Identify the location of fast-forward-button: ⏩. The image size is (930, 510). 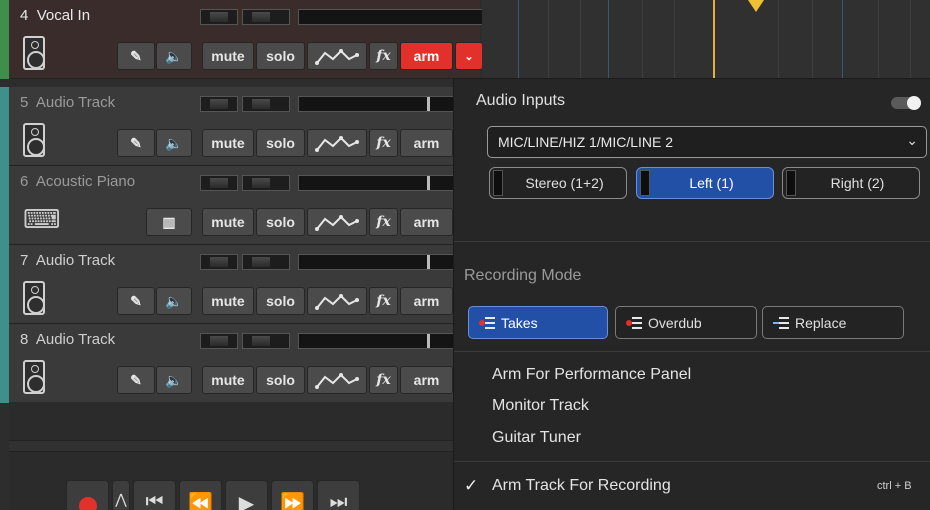
(292, 495).